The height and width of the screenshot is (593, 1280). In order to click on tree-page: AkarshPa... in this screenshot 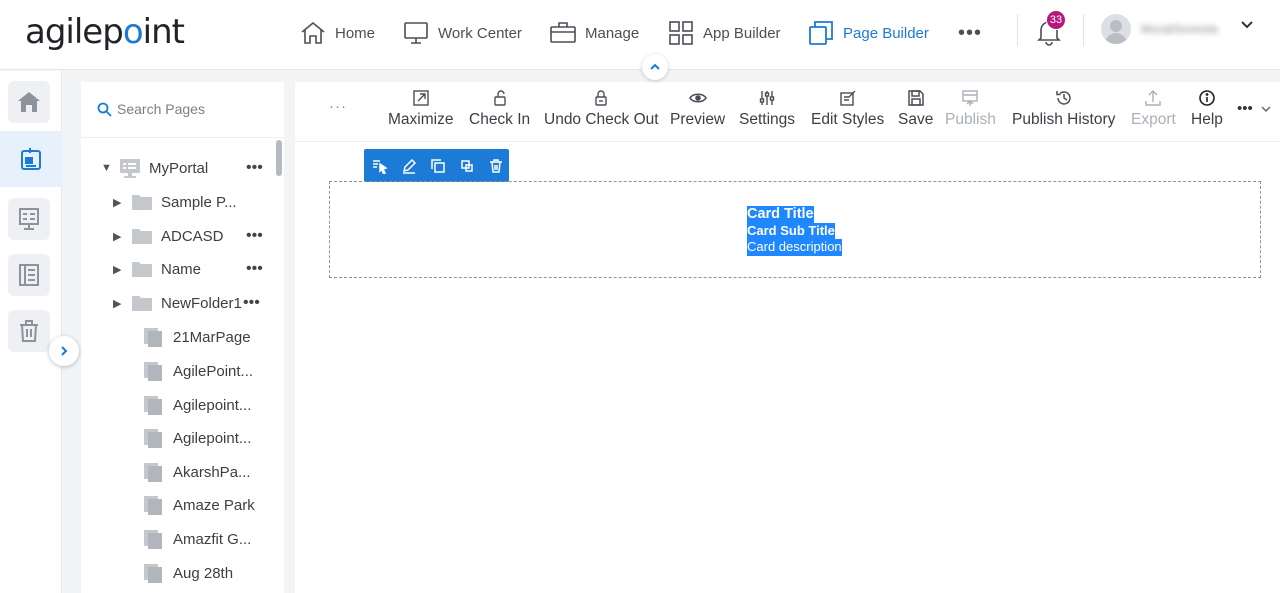, I will do `click(197, 472)`.